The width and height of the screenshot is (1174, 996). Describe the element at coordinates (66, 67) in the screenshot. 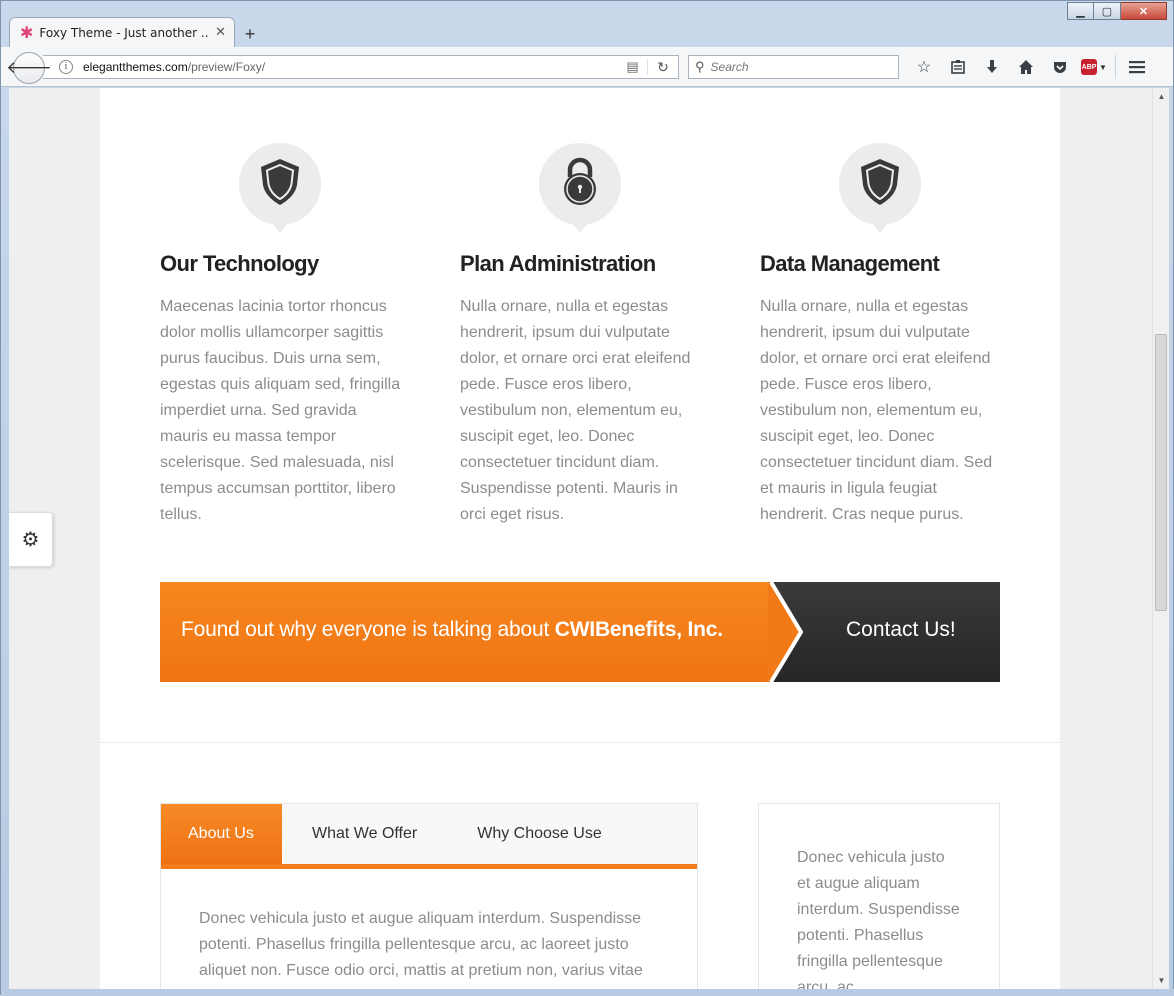

I see `site-info-icon: i` at that location.